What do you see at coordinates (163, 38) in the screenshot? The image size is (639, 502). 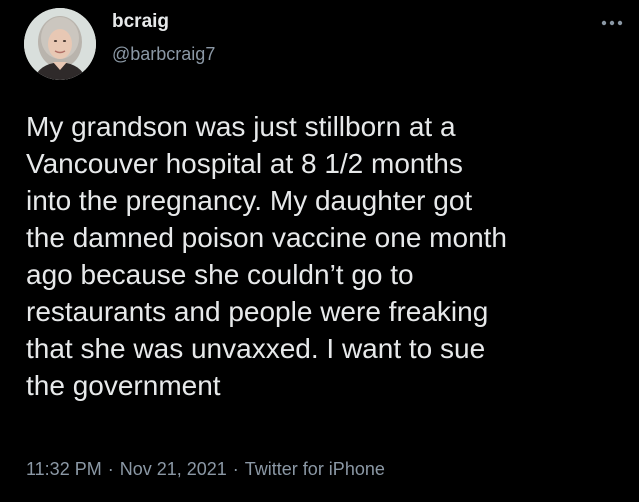 I see `author-info: bcraig @barbcraig7` at bounding box center [163, 38].